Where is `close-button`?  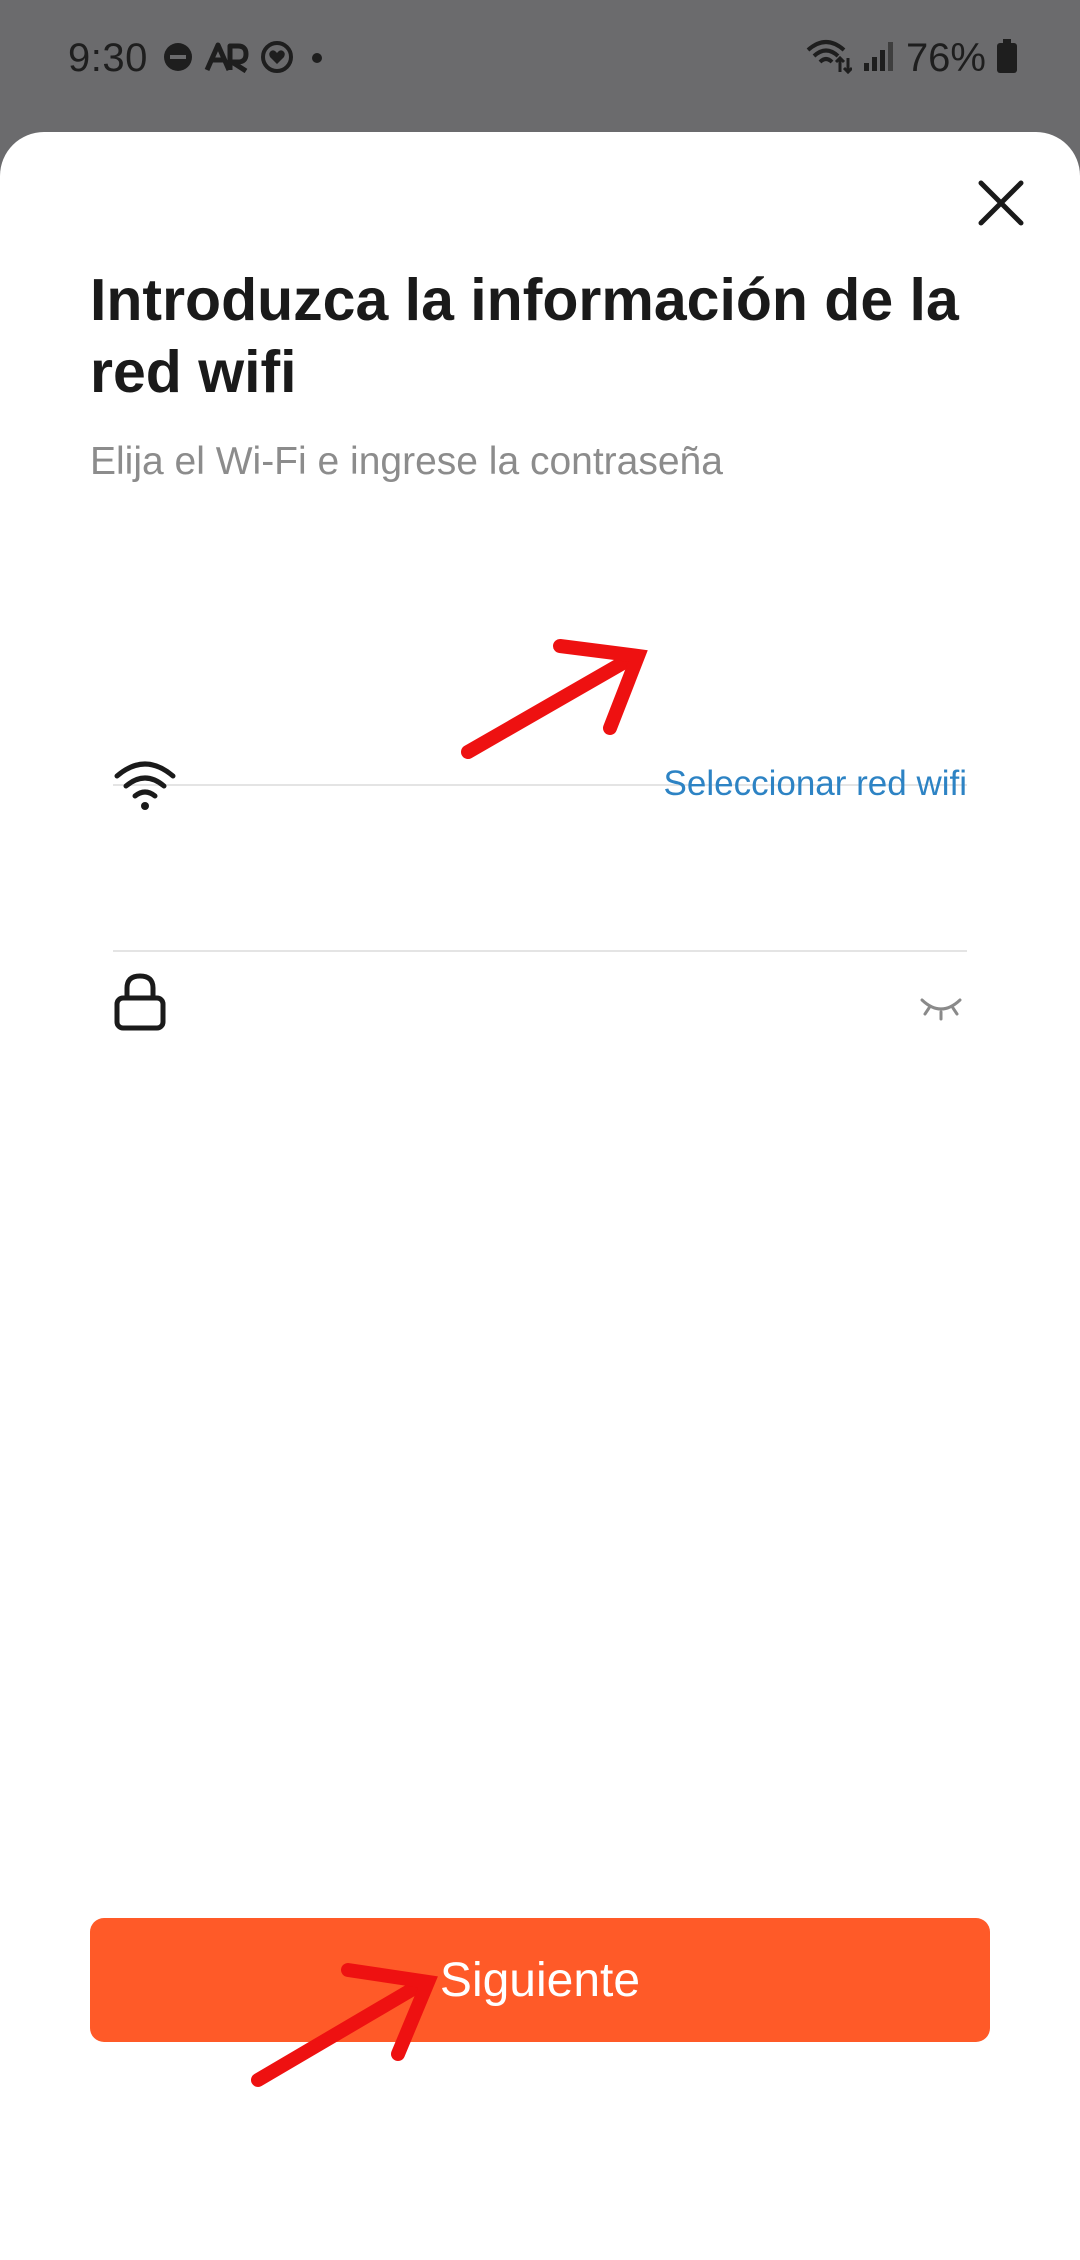
close-button is located at coordinates (1001, 203).